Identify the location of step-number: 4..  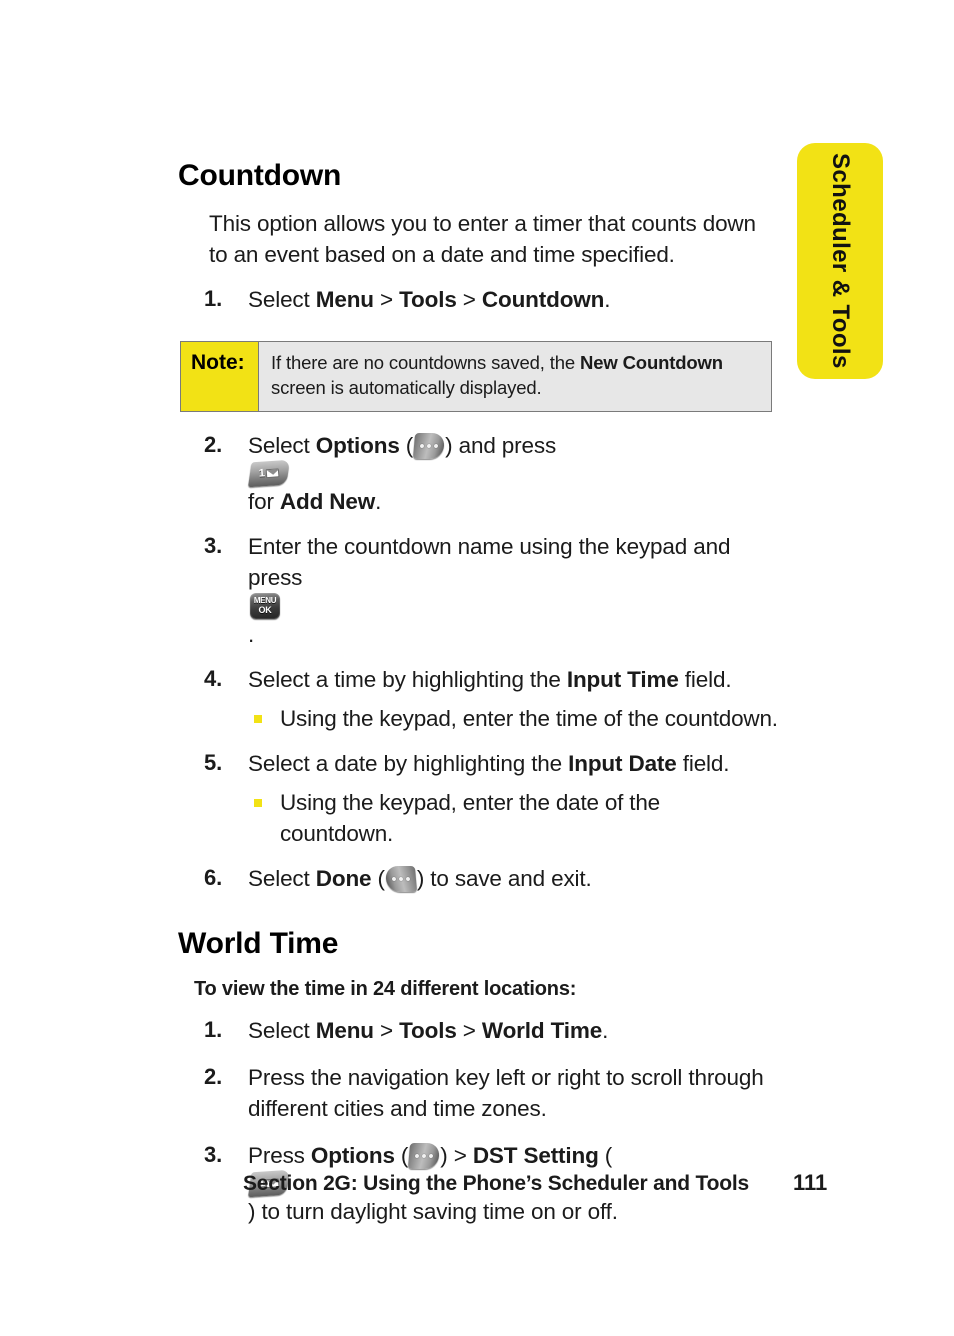
(213, 678).